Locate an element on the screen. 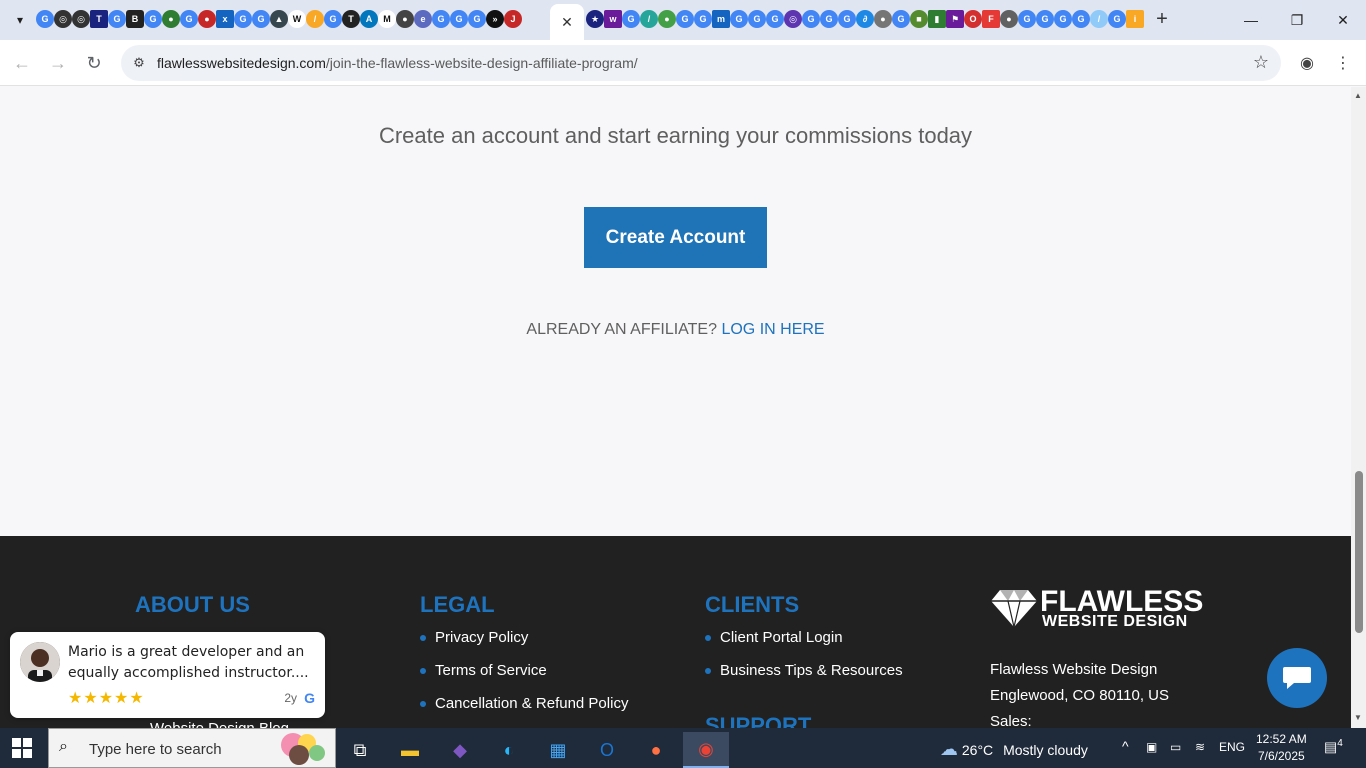 The width and height of the screenshot is (1366, 768). meet-icon: ▣ is located at coordinates (1151, 747).